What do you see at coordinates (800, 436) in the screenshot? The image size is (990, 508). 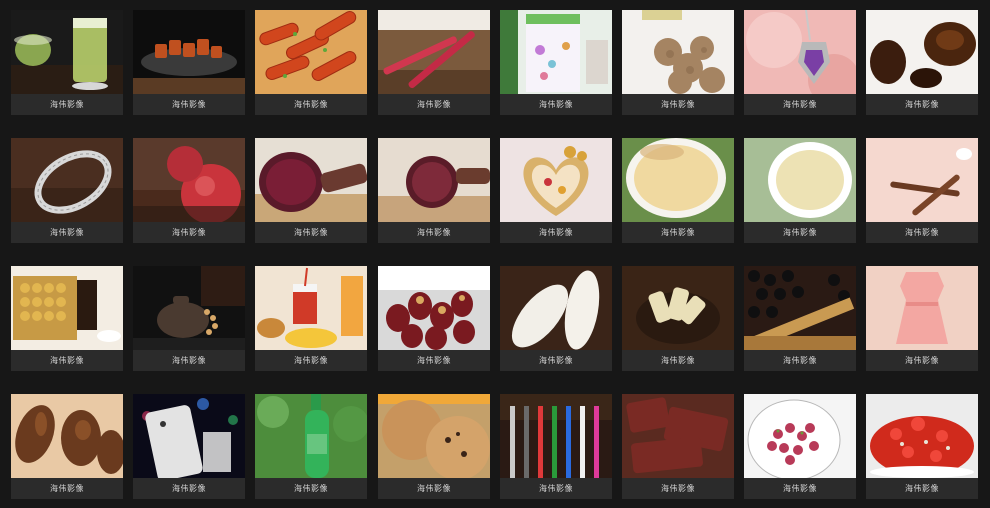 I see `photo-thumbnail-rose-tea` at bounding box center [800, 436].